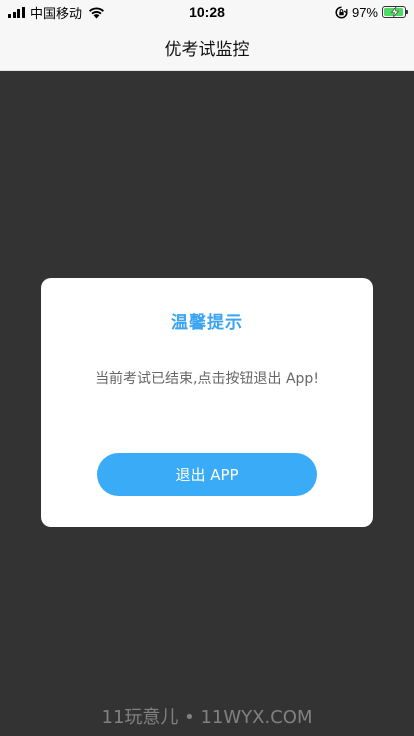 This screenshot has width=414, height=736. I want to click on rotation-lock-icon, so click(341, 12).